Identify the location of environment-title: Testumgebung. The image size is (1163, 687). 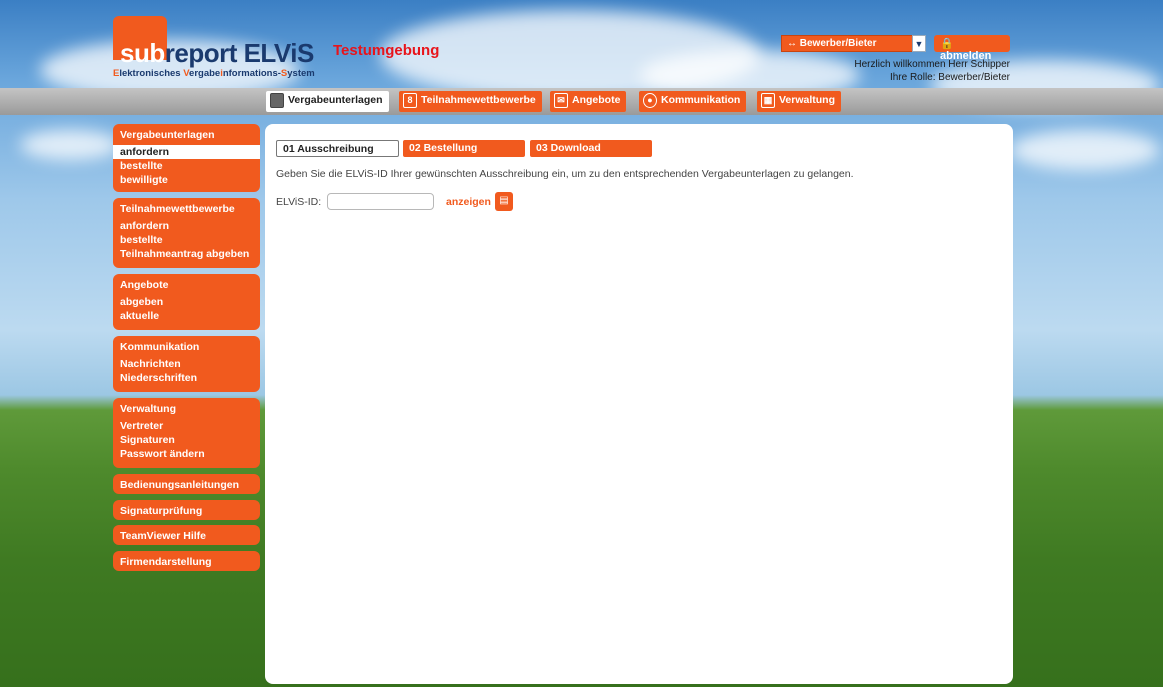
(386, 50).